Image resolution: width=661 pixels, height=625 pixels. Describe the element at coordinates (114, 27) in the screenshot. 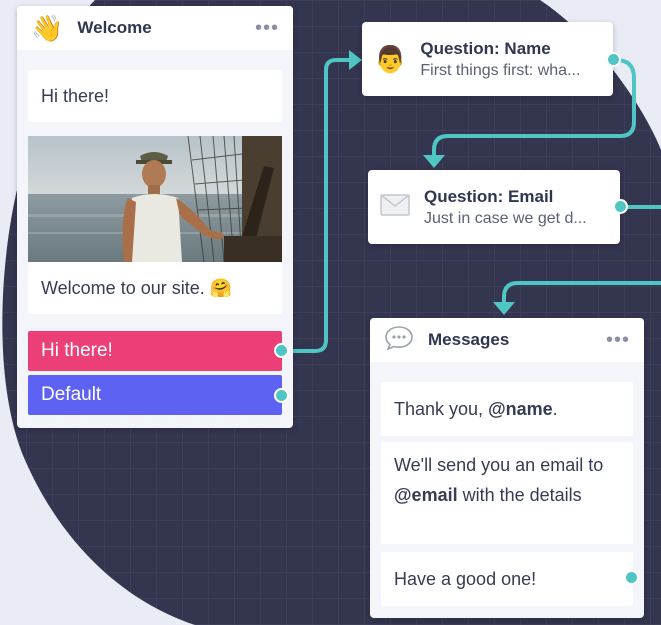

I see `welcome-title: Welcome` at that location.